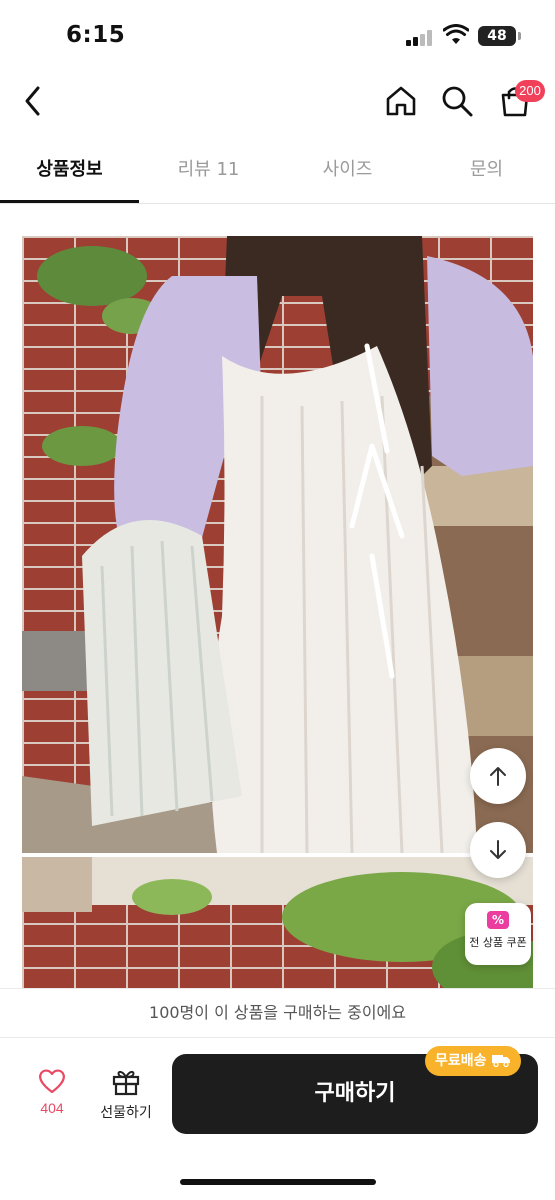  What do you see at coordinates (497, 36) in the screenshot?
I see `battery-icon: 48` at bounding box center [497, 36].